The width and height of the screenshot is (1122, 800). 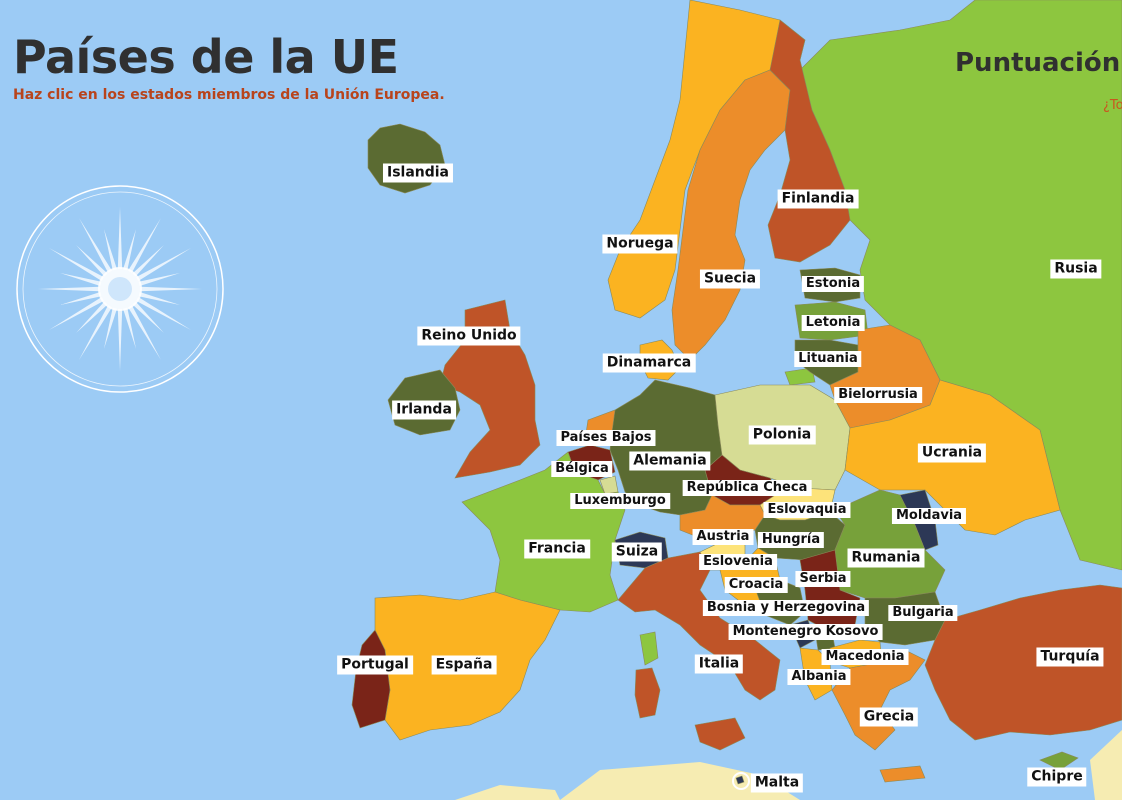 I want to click on label-moldavia: Moldavia, so click(x=929, y=516).